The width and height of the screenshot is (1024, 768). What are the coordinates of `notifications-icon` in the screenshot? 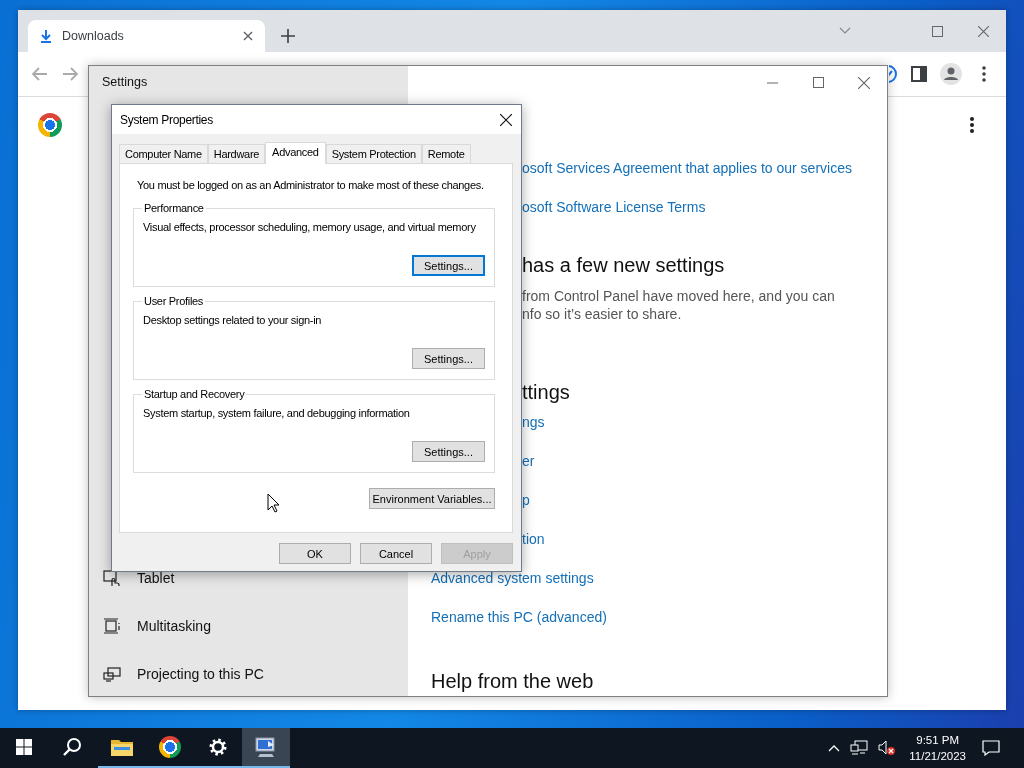 It's located at (991, 748).